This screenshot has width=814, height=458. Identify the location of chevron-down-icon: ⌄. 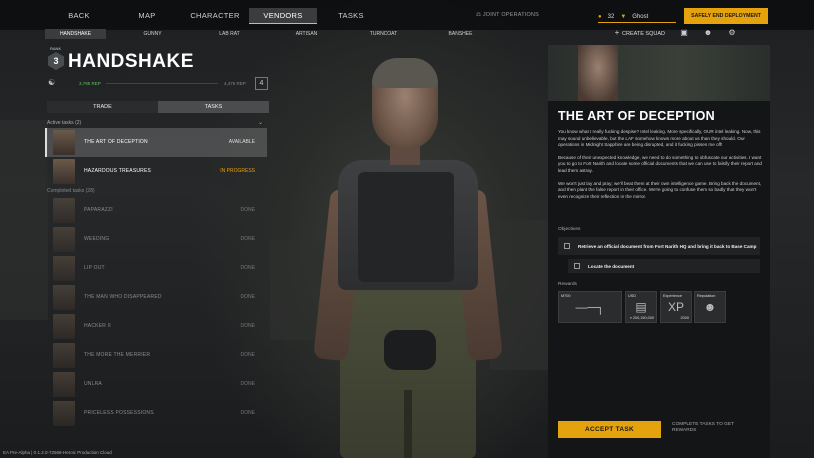
(260, 123).